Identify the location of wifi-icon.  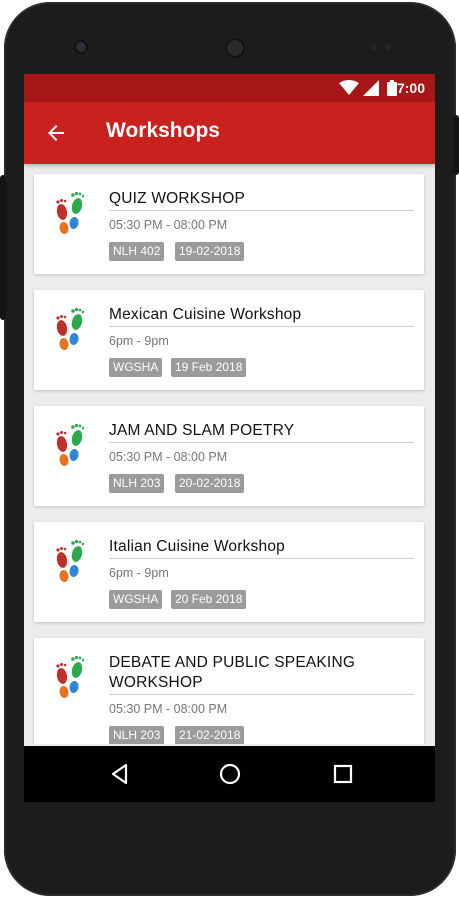
(349, 87).